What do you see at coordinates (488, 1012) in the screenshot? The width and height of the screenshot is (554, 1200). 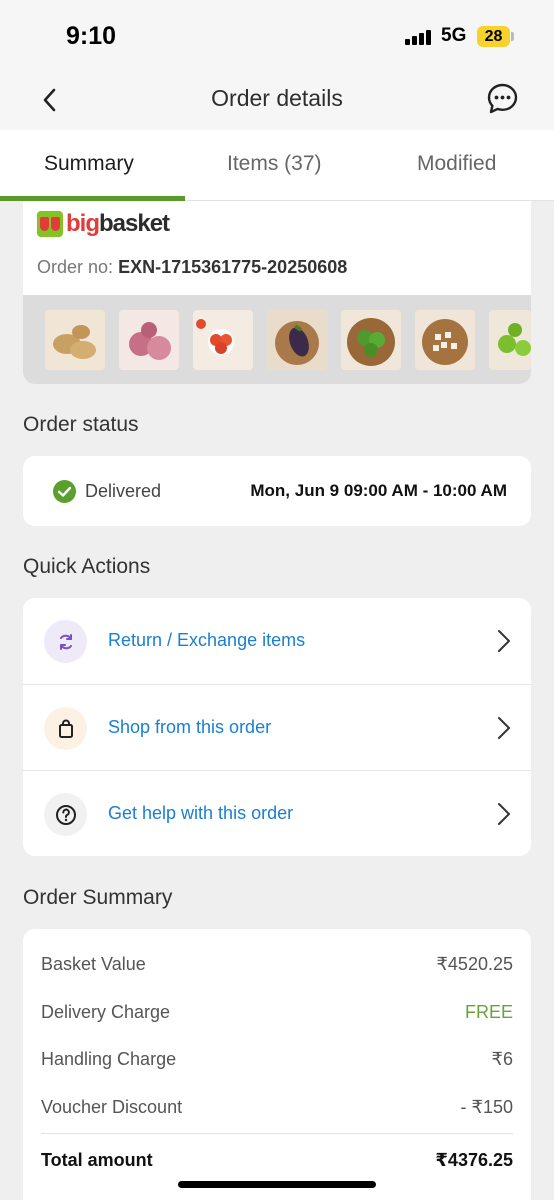 I see `delivery-charge-amount: FREE` at bounding box center [488, 1012].